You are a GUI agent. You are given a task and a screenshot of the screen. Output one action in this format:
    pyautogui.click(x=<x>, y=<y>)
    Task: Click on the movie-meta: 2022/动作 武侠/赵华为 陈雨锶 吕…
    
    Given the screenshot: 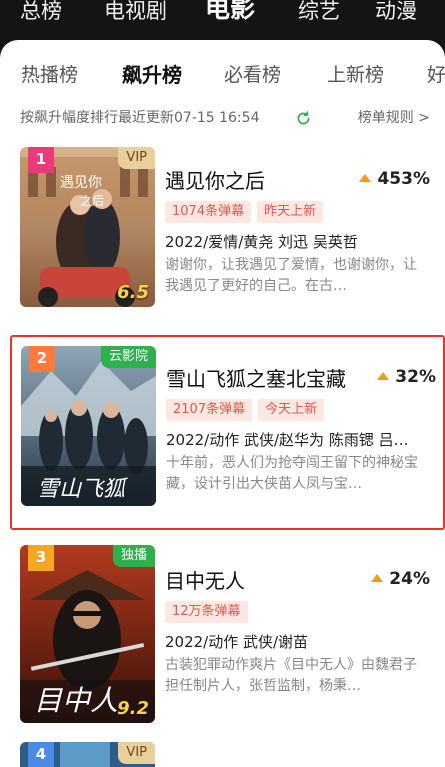 What is the action you would take?
    pyautogui.click(x=287, y=440)
    